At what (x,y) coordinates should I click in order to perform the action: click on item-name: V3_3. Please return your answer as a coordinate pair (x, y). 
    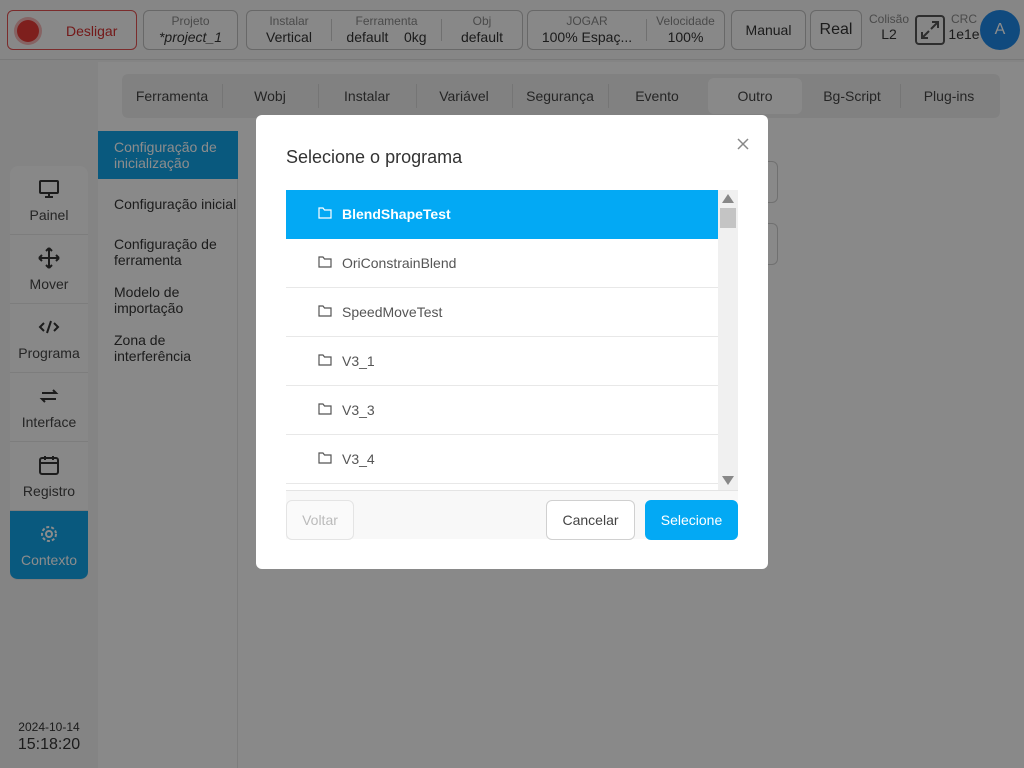
    Looking at the image, I should click on (358, 410).